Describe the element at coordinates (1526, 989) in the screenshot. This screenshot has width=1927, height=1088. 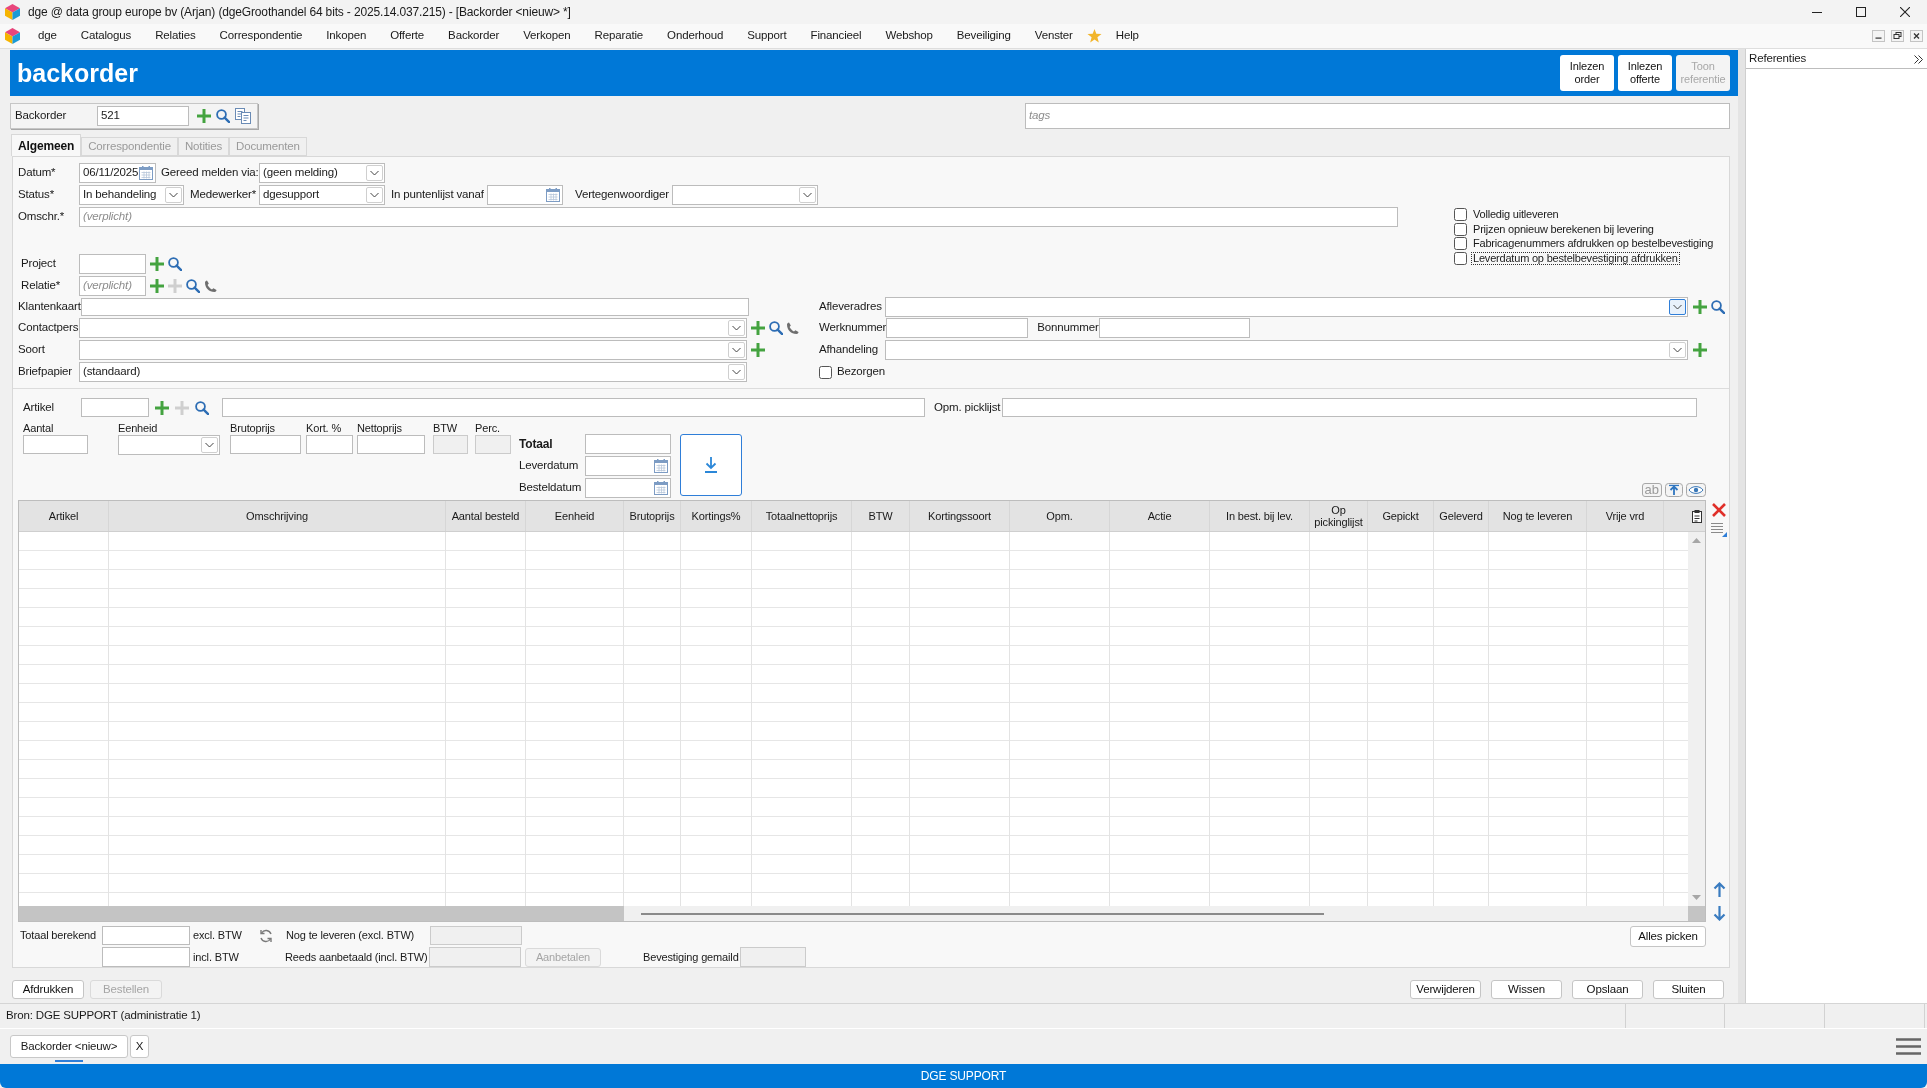
I see `clear-button: Wissen` at that location.